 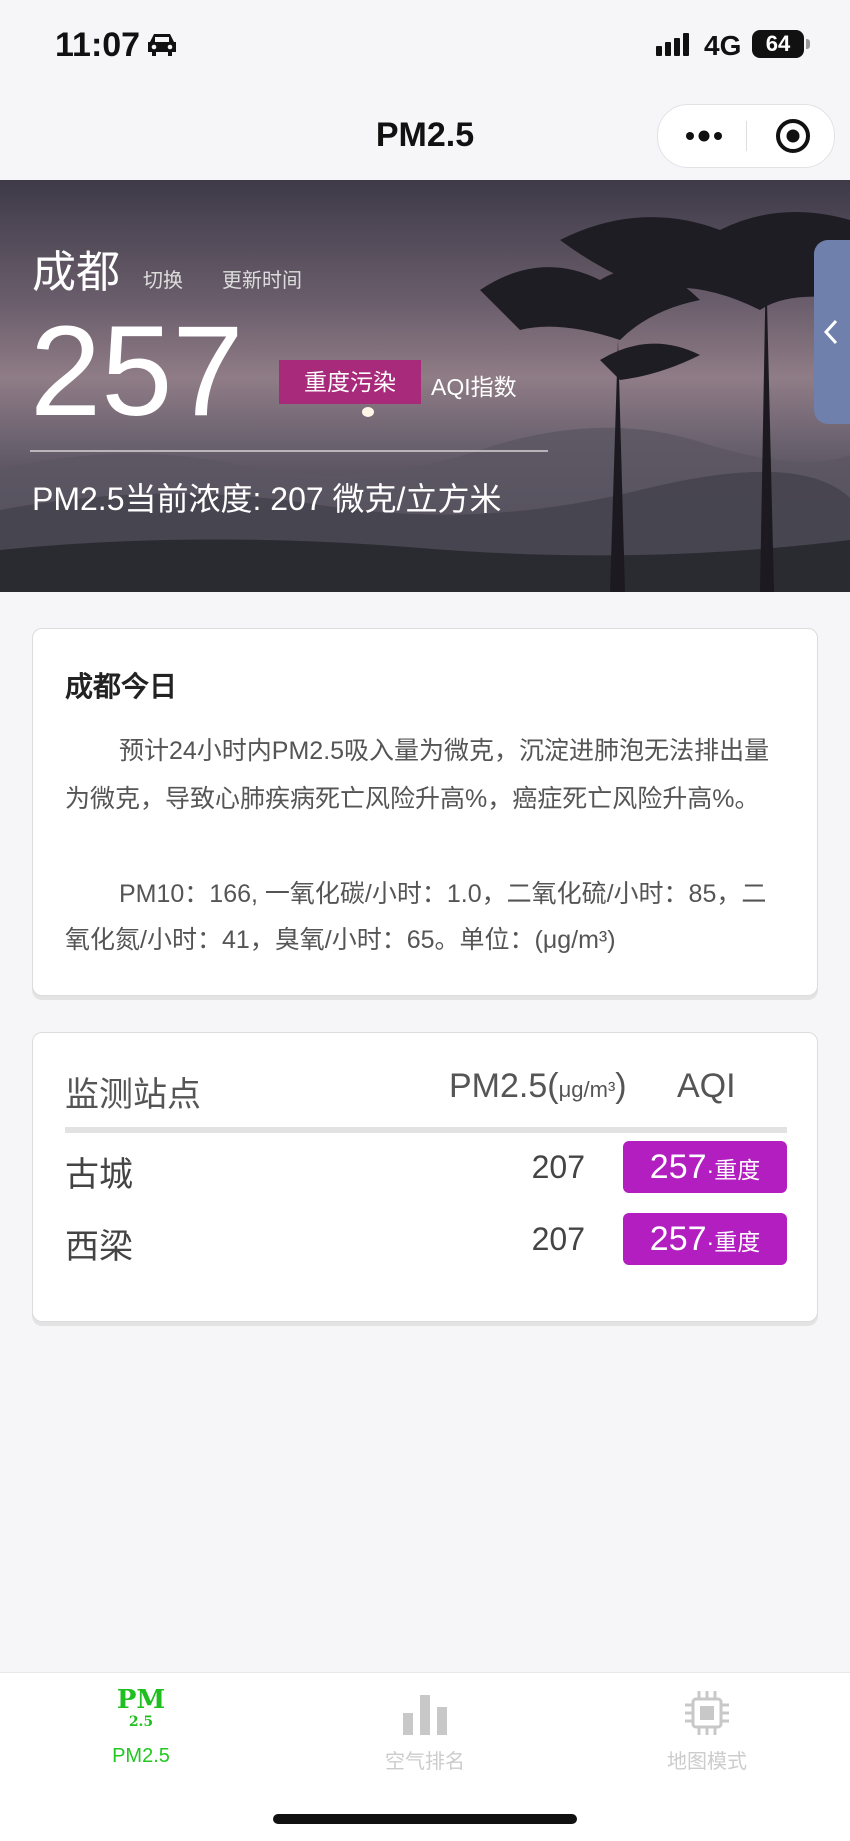 What do you see at coordinates (350, 382) in the screenshot?
I see `pollution-level-badge: 重度污染` at bounding box center [350, 382].